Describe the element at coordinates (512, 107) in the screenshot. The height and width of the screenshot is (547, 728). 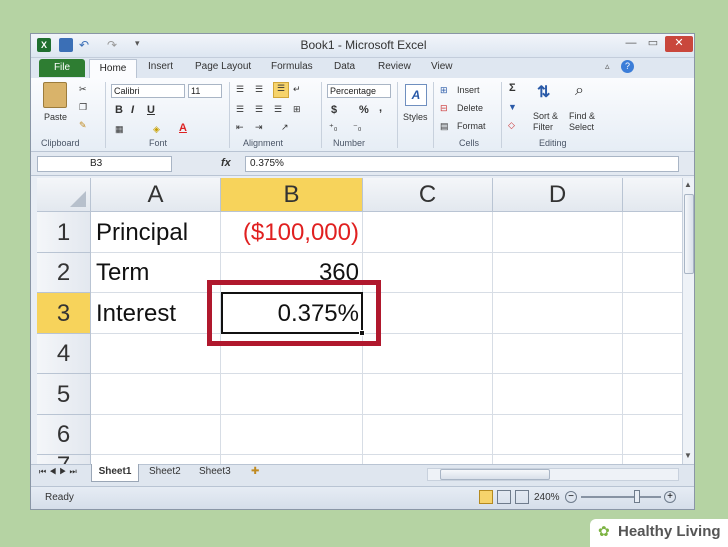
I see `fill-icon: ▼` at that location.